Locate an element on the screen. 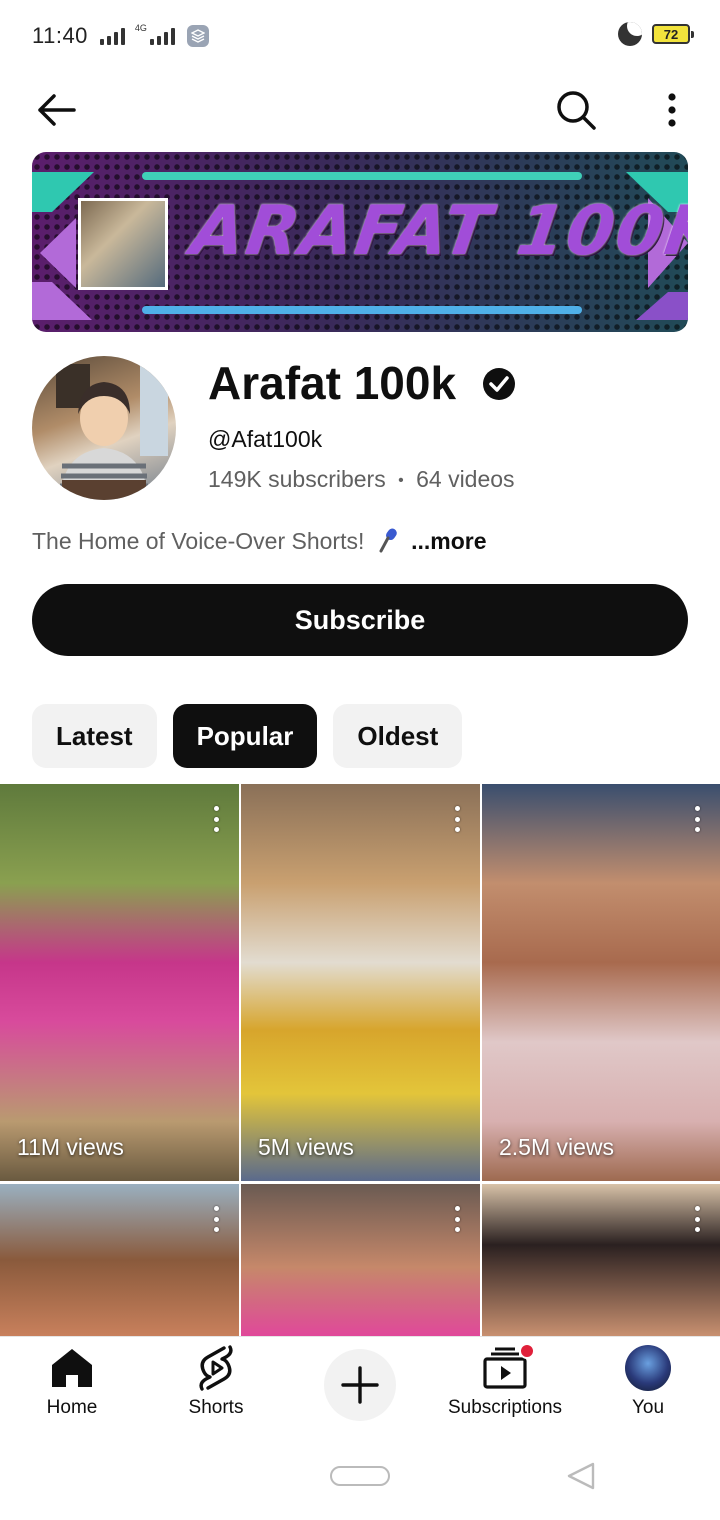 This screenshot has width=720, height=1520. more-vertical-icon is located at coordinates (672, 110).